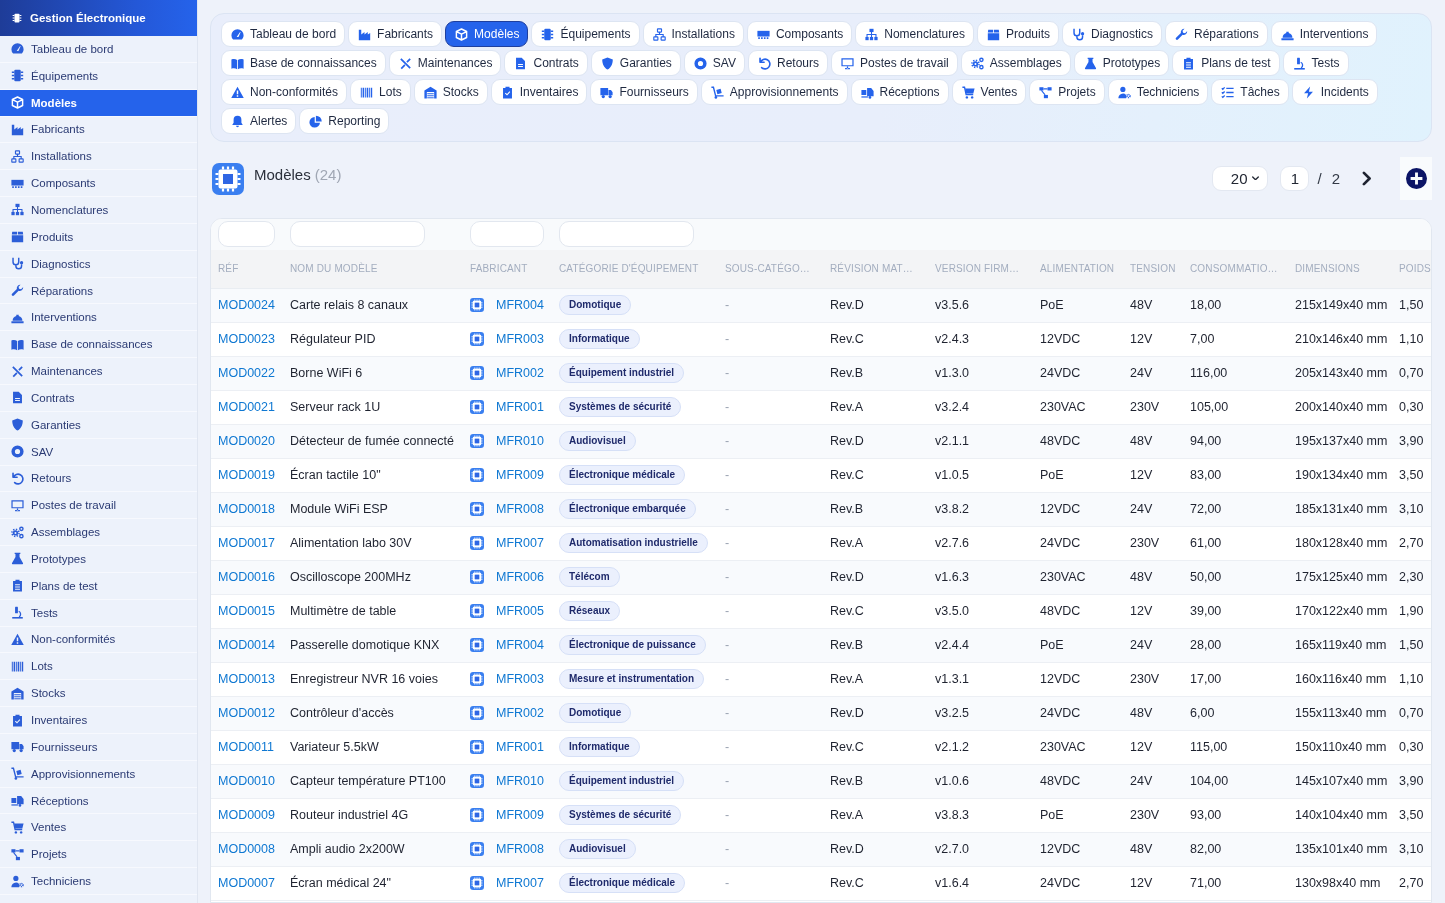  I want to click on tab: Ventes, so click(989, 92).